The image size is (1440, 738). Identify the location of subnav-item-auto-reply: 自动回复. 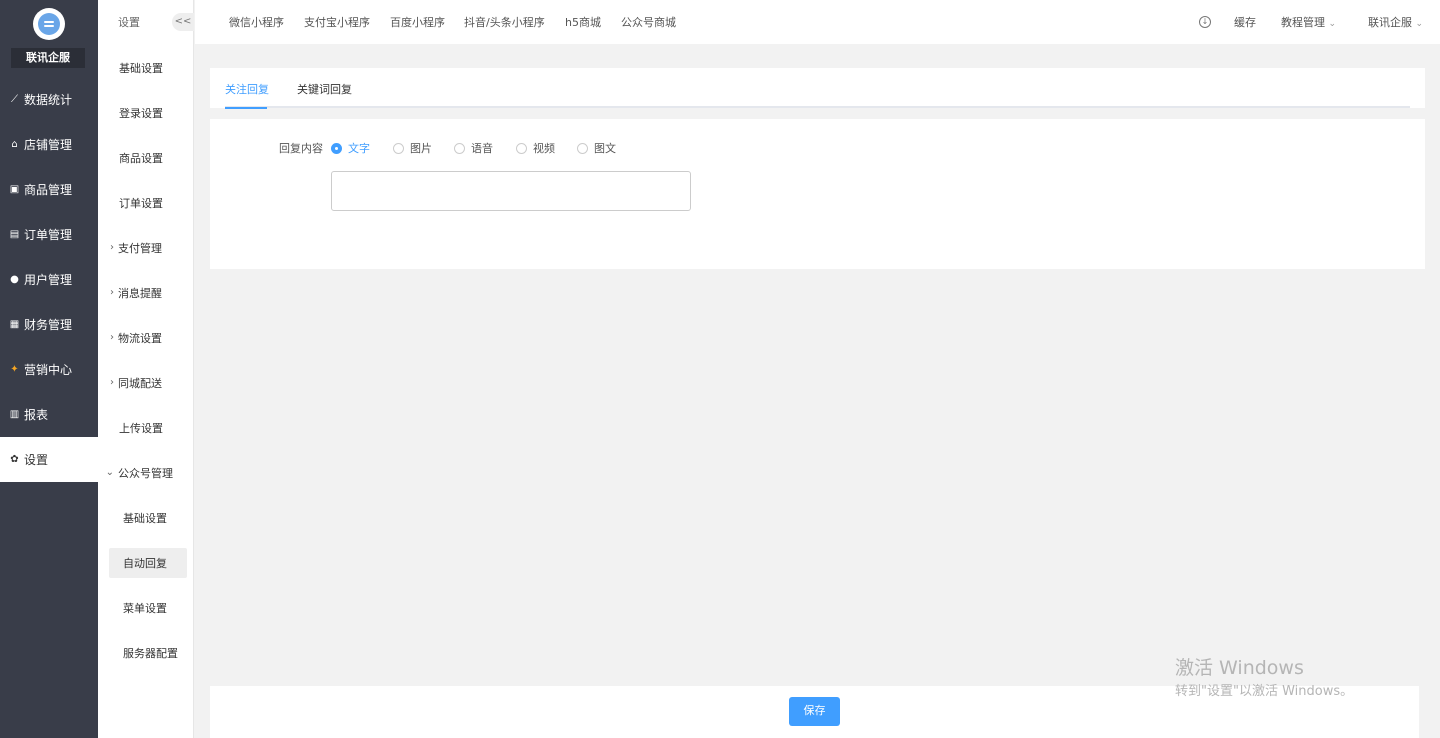
(148, 563).